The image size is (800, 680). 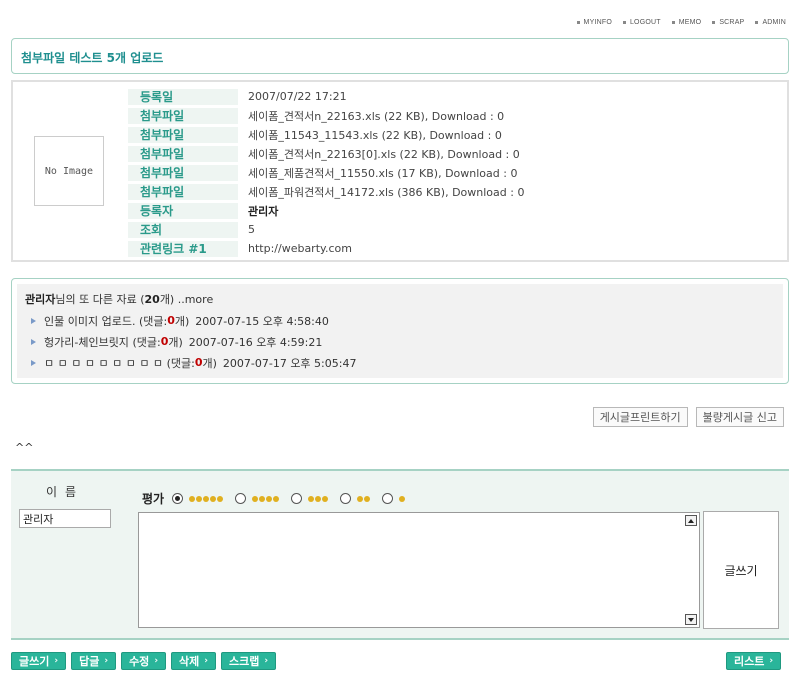 What do you see at coordinates (33, 341) in the screenshot?
I see `triangle-bullet-icon` at bounding box center [33, 341].